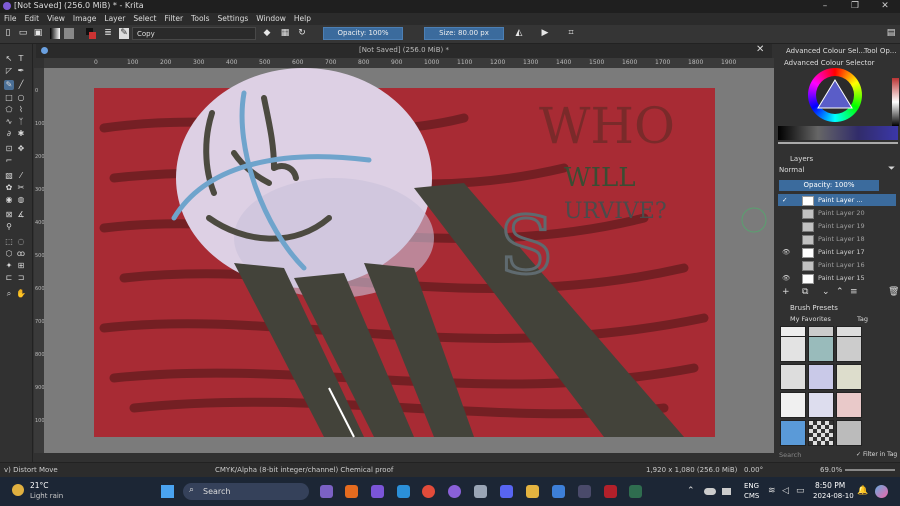 The height and width of the screenshot is (506, 900). Describe the element at coordinates (21, 200) in the screenshot. I see `enclose-fill-icon: ◍` at that location.